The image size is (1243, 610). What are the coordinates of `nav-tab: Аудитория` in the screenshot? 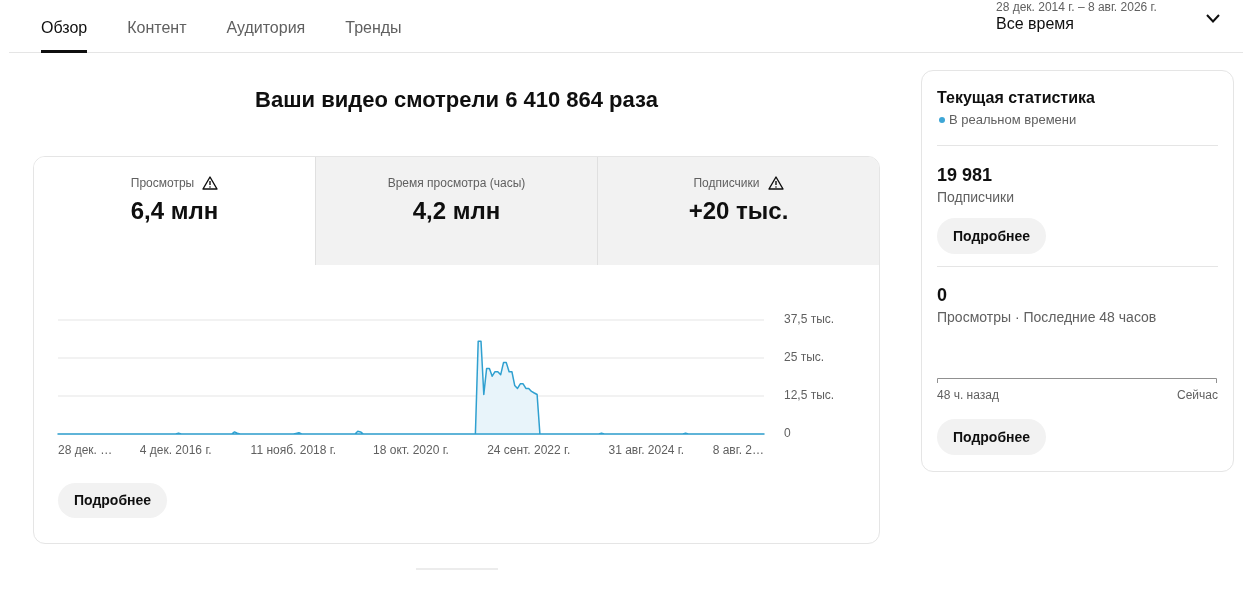 It's located at (266, 26).